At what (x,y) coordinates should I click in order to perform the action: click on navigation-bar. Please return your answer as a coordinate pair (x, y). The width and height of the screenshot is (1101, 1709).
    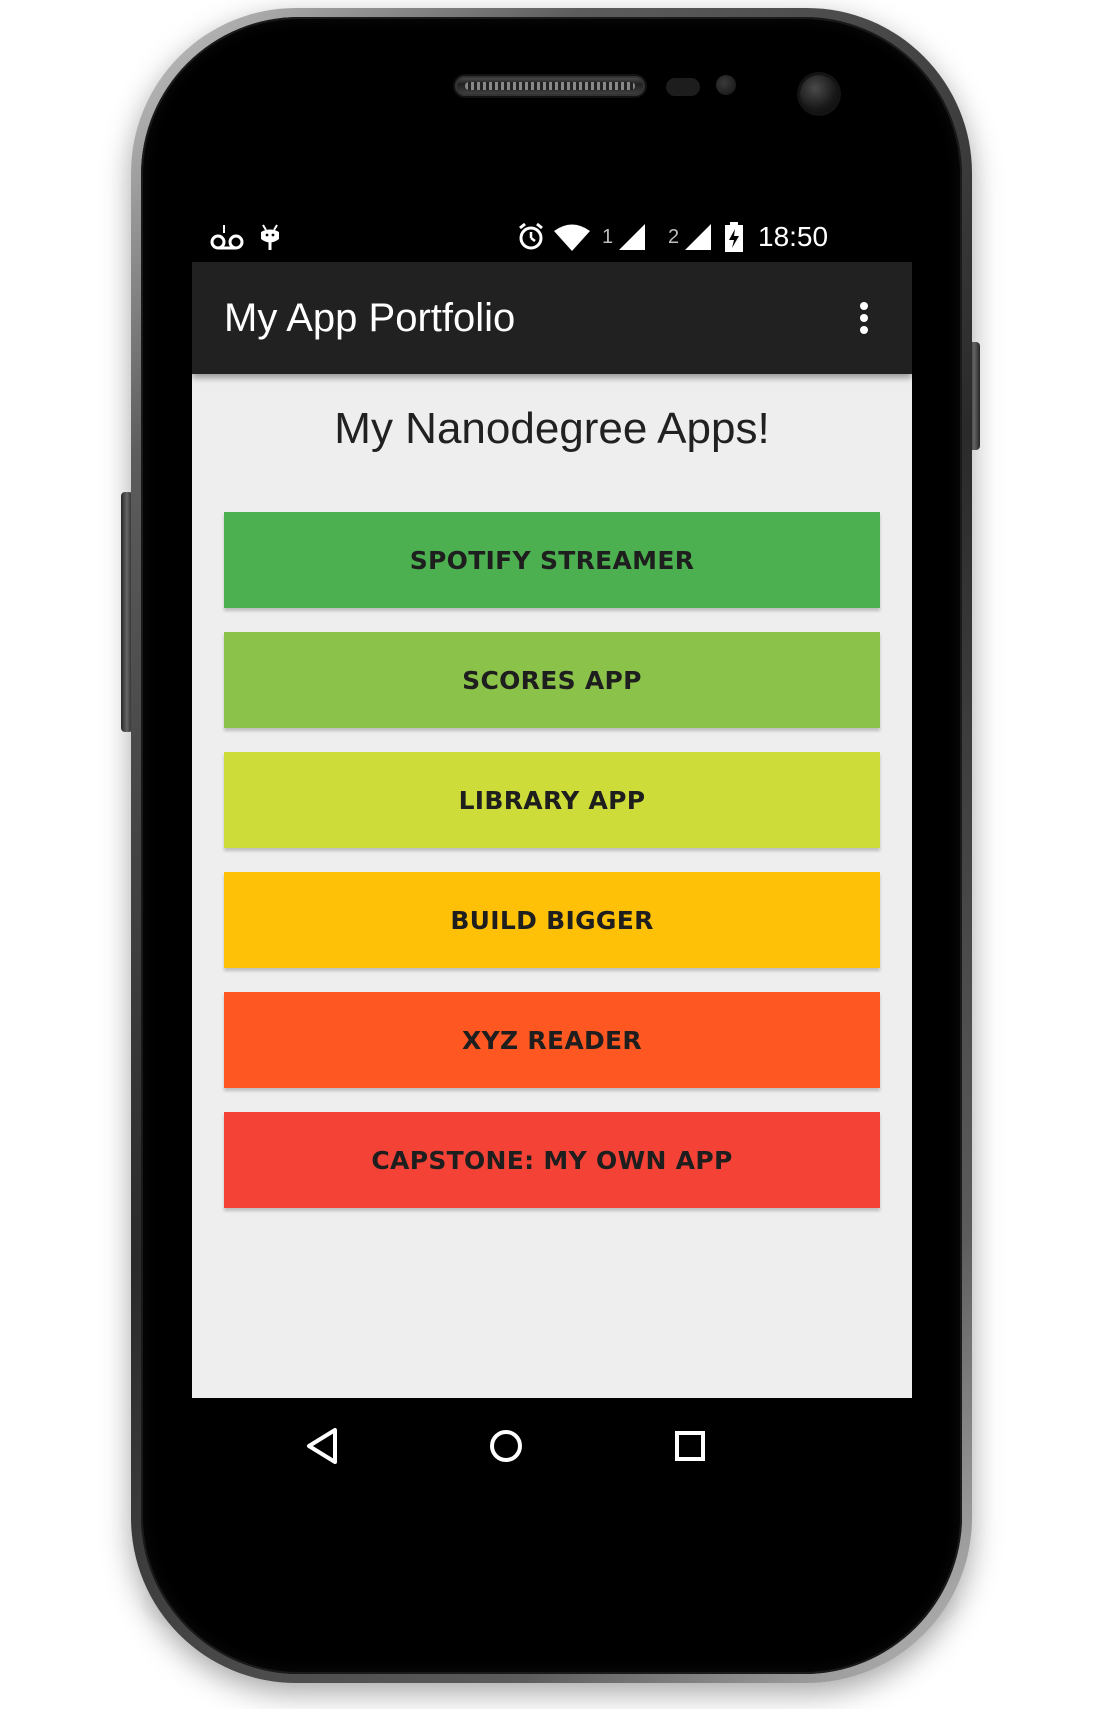
    Looking at the image, I should click on (552, 1446).